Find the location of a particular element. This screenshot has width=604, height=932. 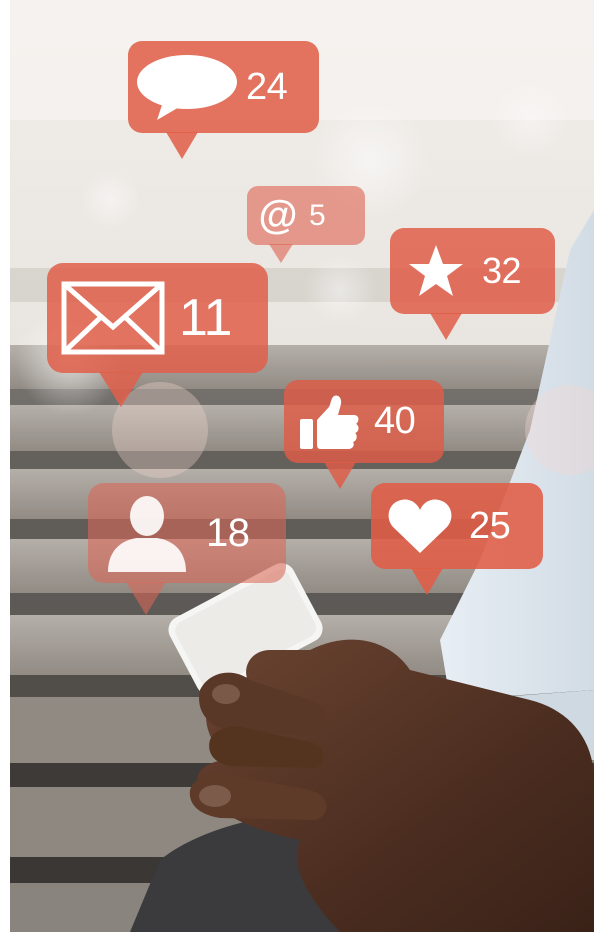

mention-notification: @ 5 is located at coordinates (306, 224).